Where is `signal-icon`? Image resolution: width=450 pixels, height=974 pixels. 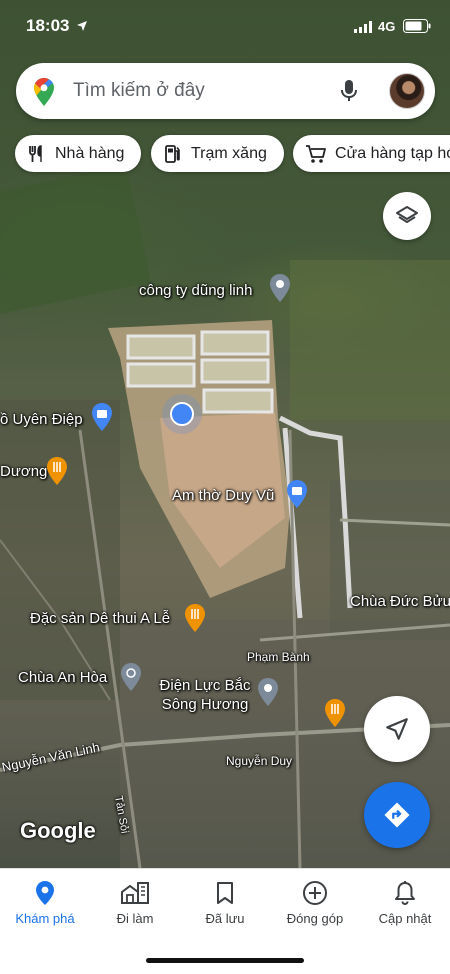
signal-icon is located at coordinates (363, 27).